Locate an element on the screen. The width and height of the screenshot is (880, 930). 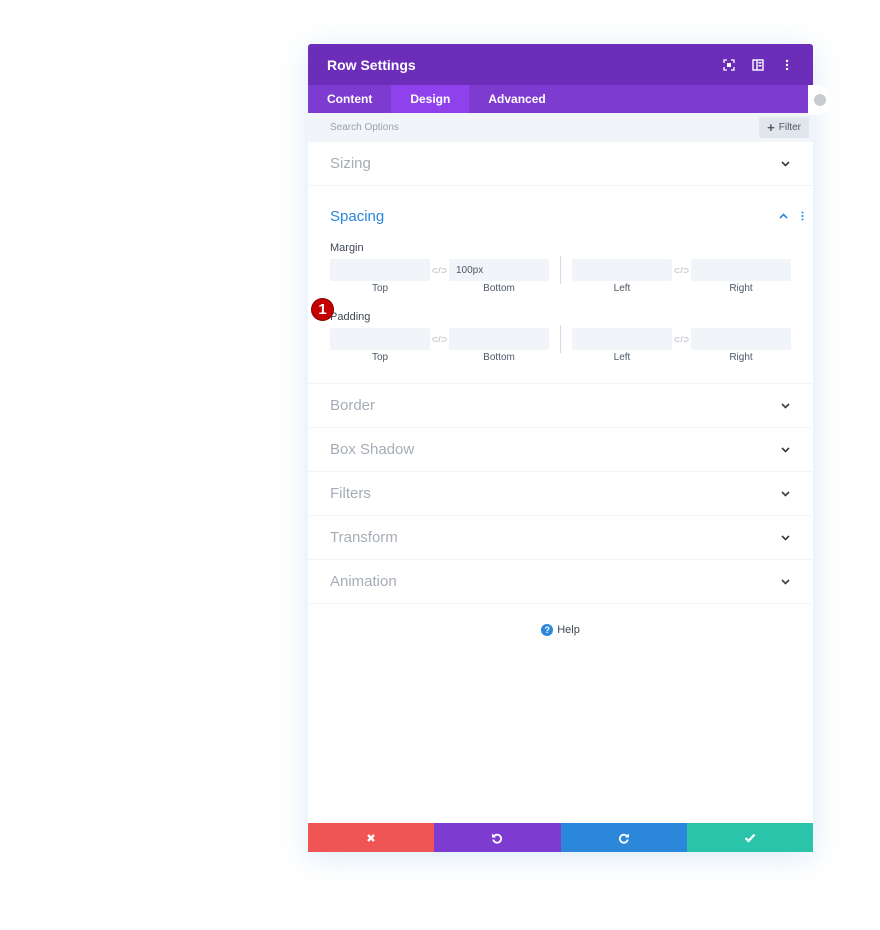
section-spacing: Spacing Margin Top ⊂/⊃ Botto is located at coordinates (560, 285).